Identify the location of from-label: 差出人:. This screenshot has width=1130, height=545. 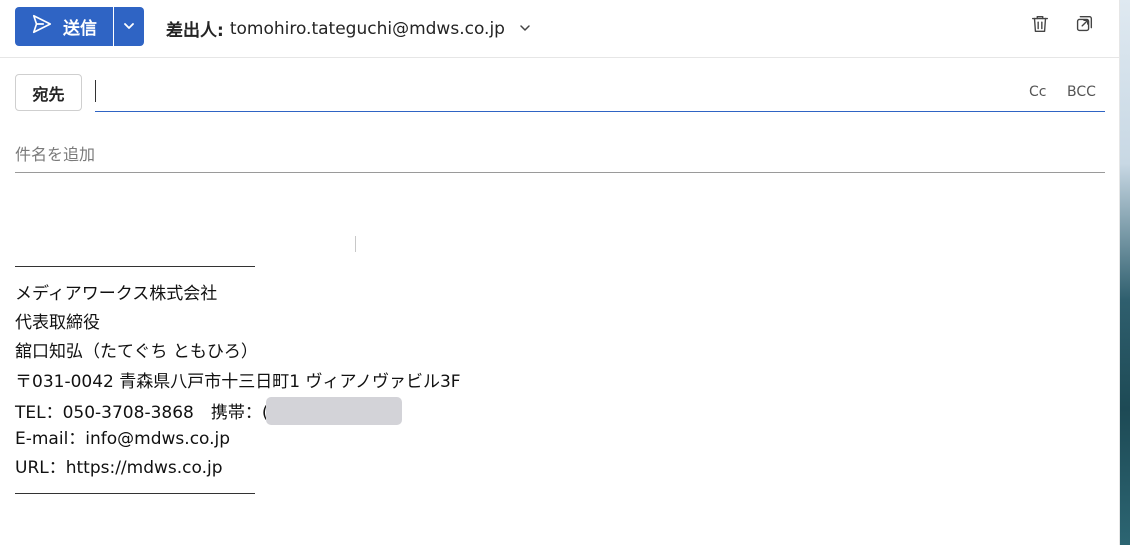
(195, 31).